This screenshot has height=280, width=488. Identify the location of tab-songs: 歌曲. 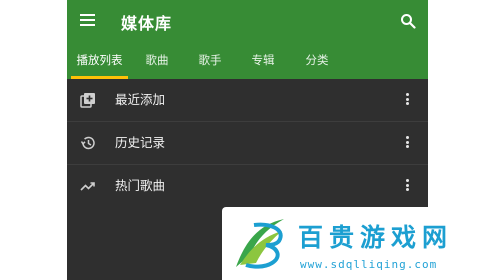
(157, 60).